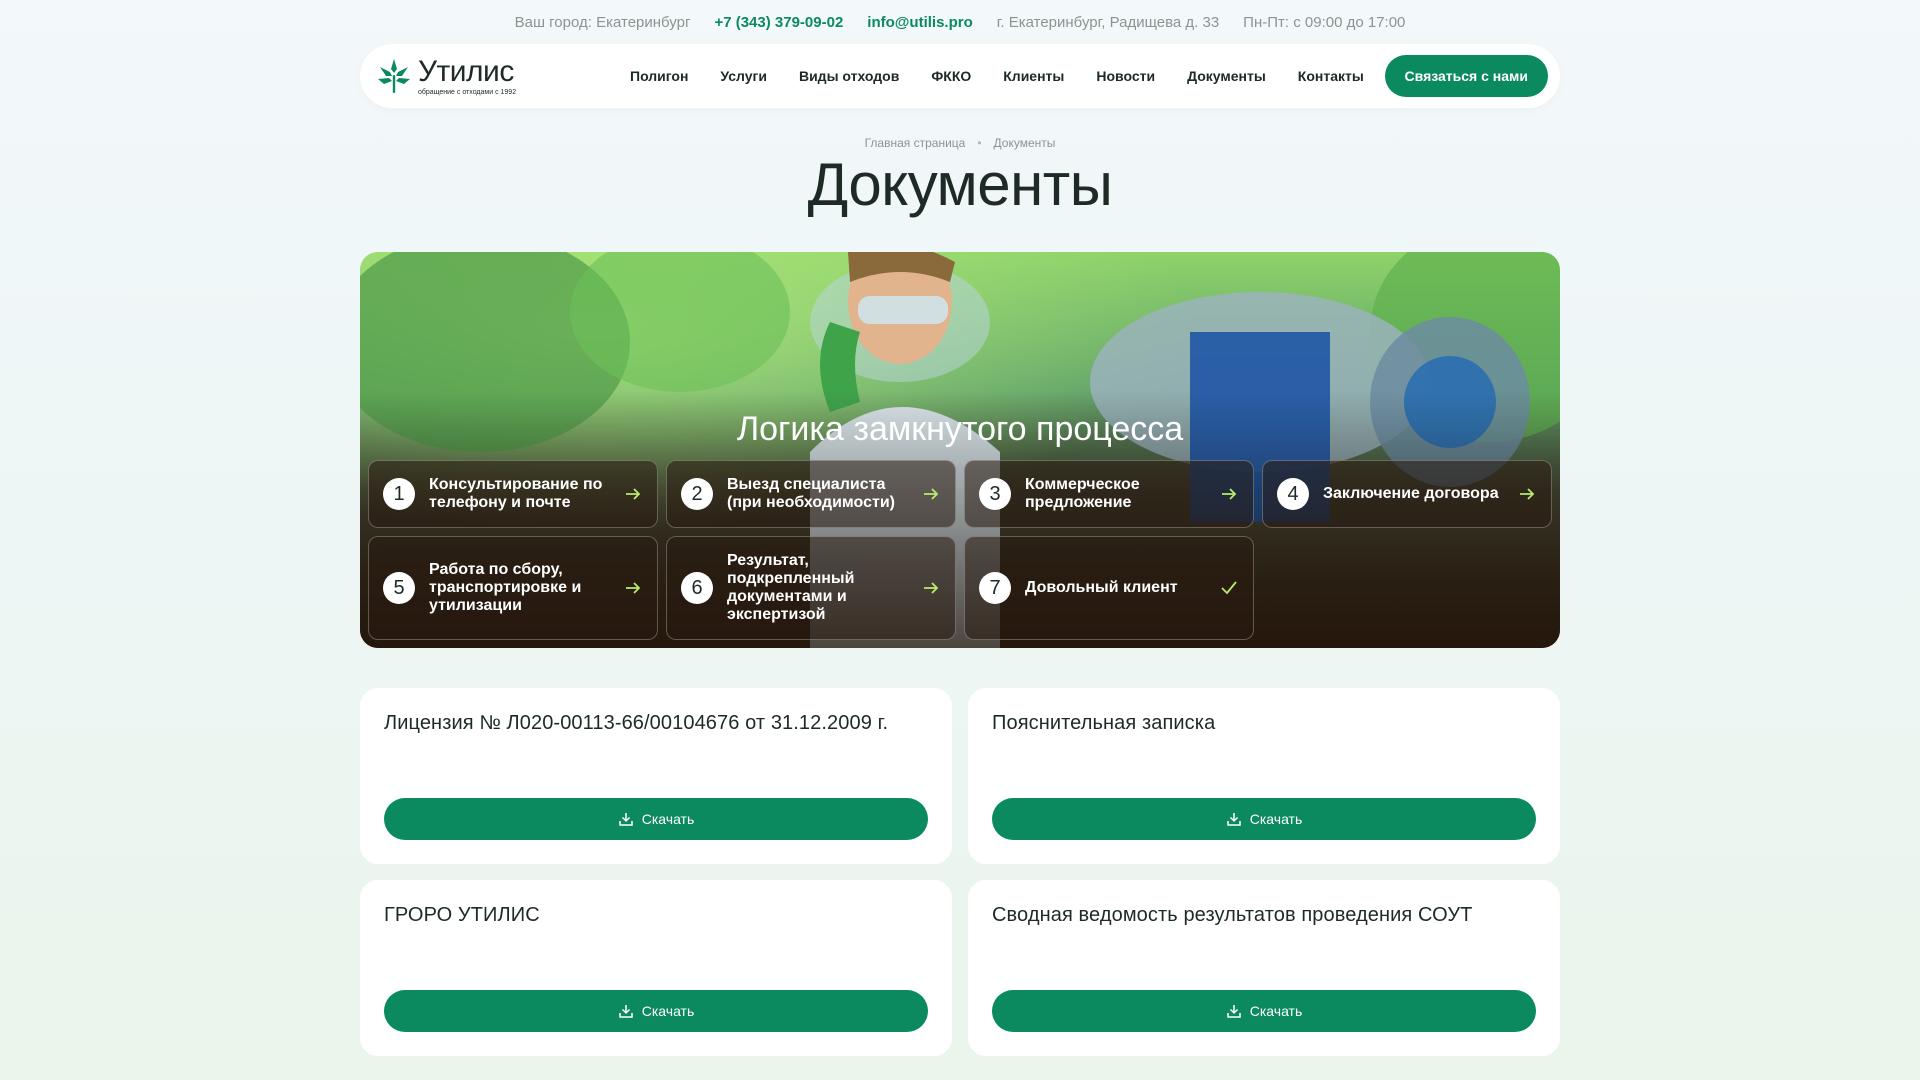  I want to click on hero-title: Логика замкнутого процесса, so click(960, 429).